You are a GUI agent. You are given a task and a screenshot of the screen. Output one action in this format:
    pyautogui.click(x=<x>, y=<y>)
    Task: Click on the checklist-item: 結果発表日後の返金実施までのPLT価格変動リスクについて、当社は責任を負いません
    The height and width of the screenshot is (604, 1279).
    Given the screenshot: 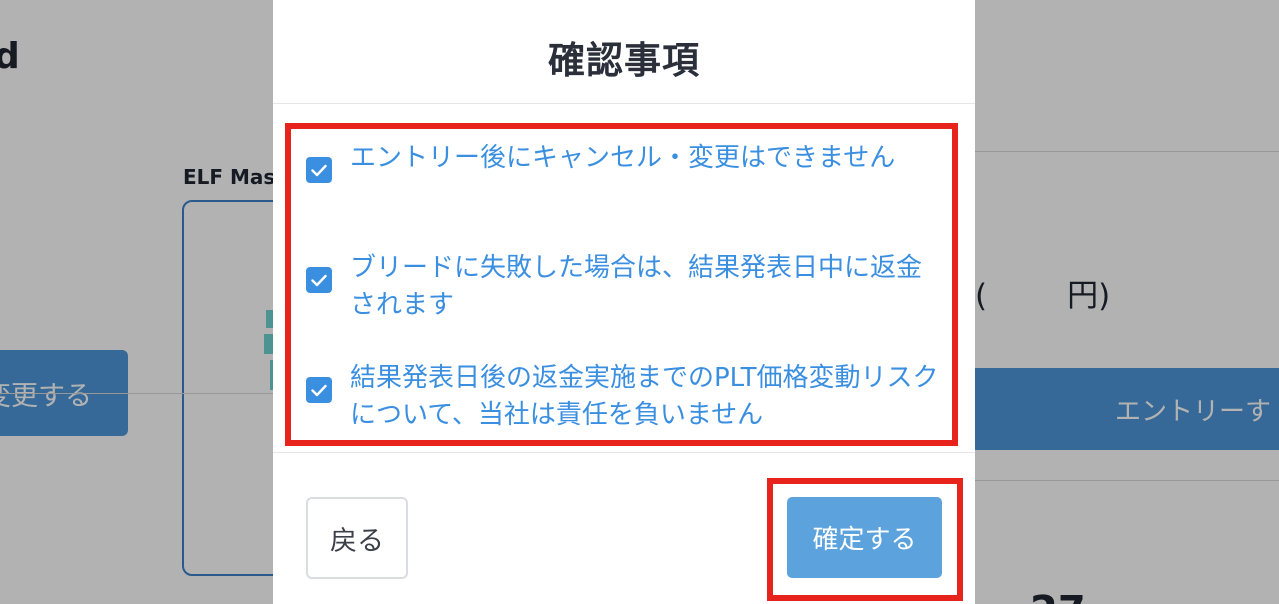 What is the action you would take?
    pyautogui.click(x=626, y=397)
    